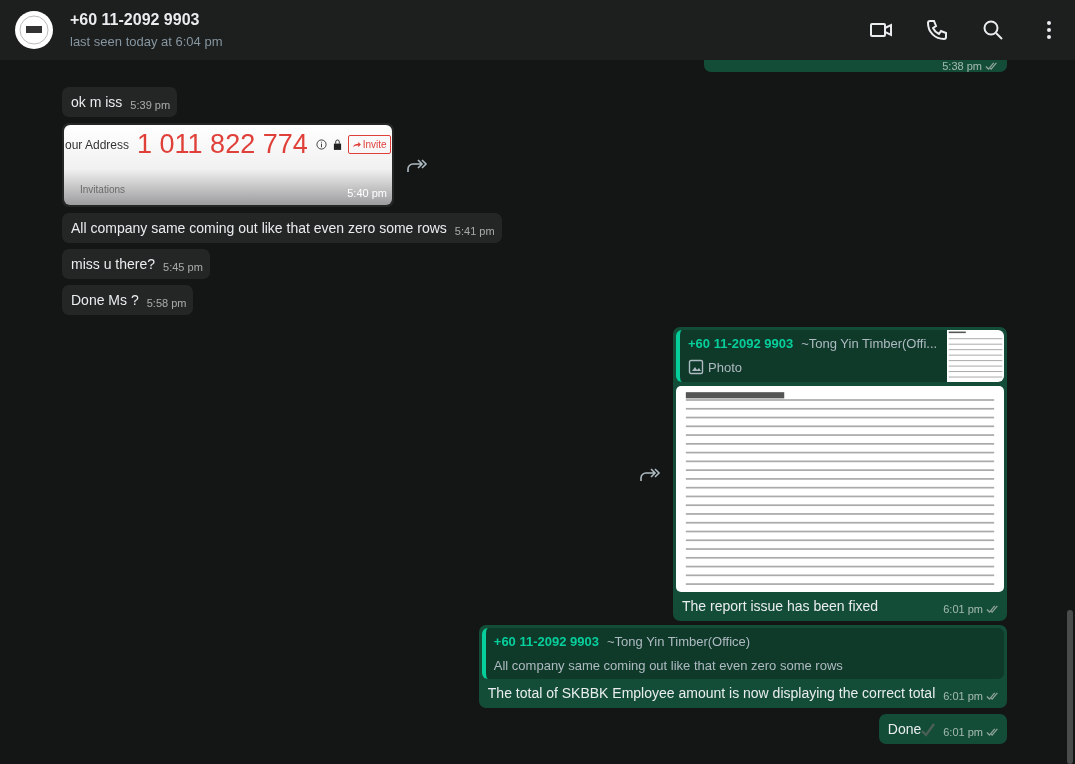 Image resolution: width=1075 pixels, height=764 pixels. I want to click on message-text: Done Ms ?, so click(105, 300).